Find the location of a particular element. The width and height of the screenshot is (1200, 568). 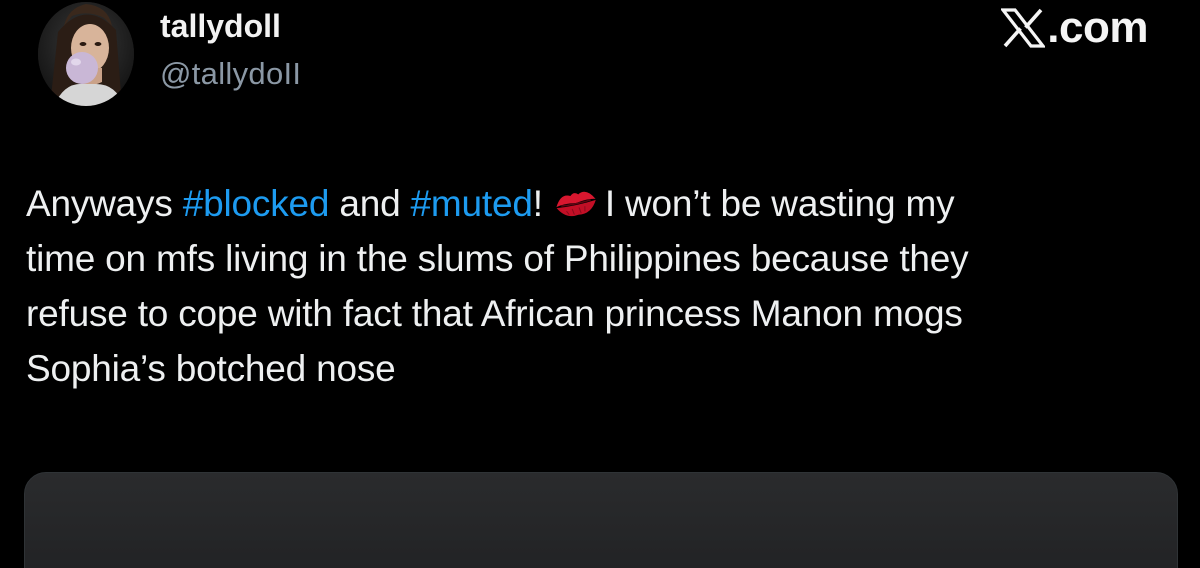

username-handle: @tallydoII is located at coordinates (230, 74).